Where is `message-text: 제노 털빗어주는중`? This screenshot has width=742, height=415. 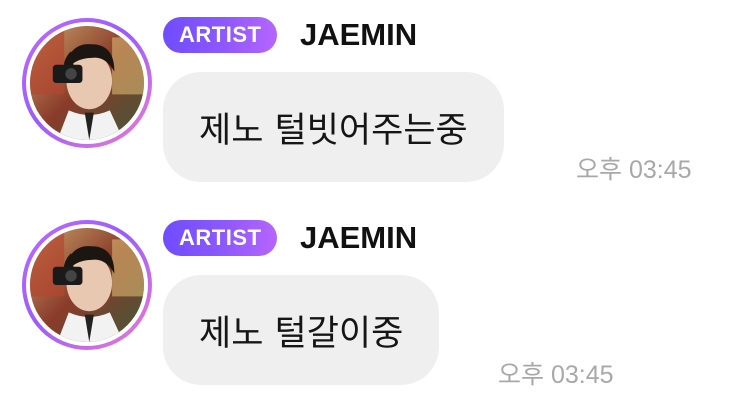 message-text: 제노 털빗어주는중 is located at coordinates (333, 130).